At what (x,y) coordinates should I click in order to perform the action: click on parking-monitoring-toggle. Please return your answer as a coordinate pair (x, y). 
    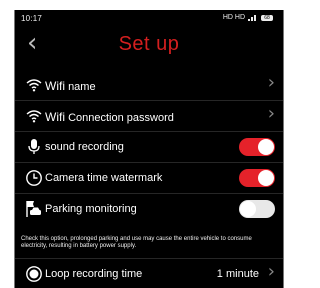
    Looking at the image, I should click on (257, 209).